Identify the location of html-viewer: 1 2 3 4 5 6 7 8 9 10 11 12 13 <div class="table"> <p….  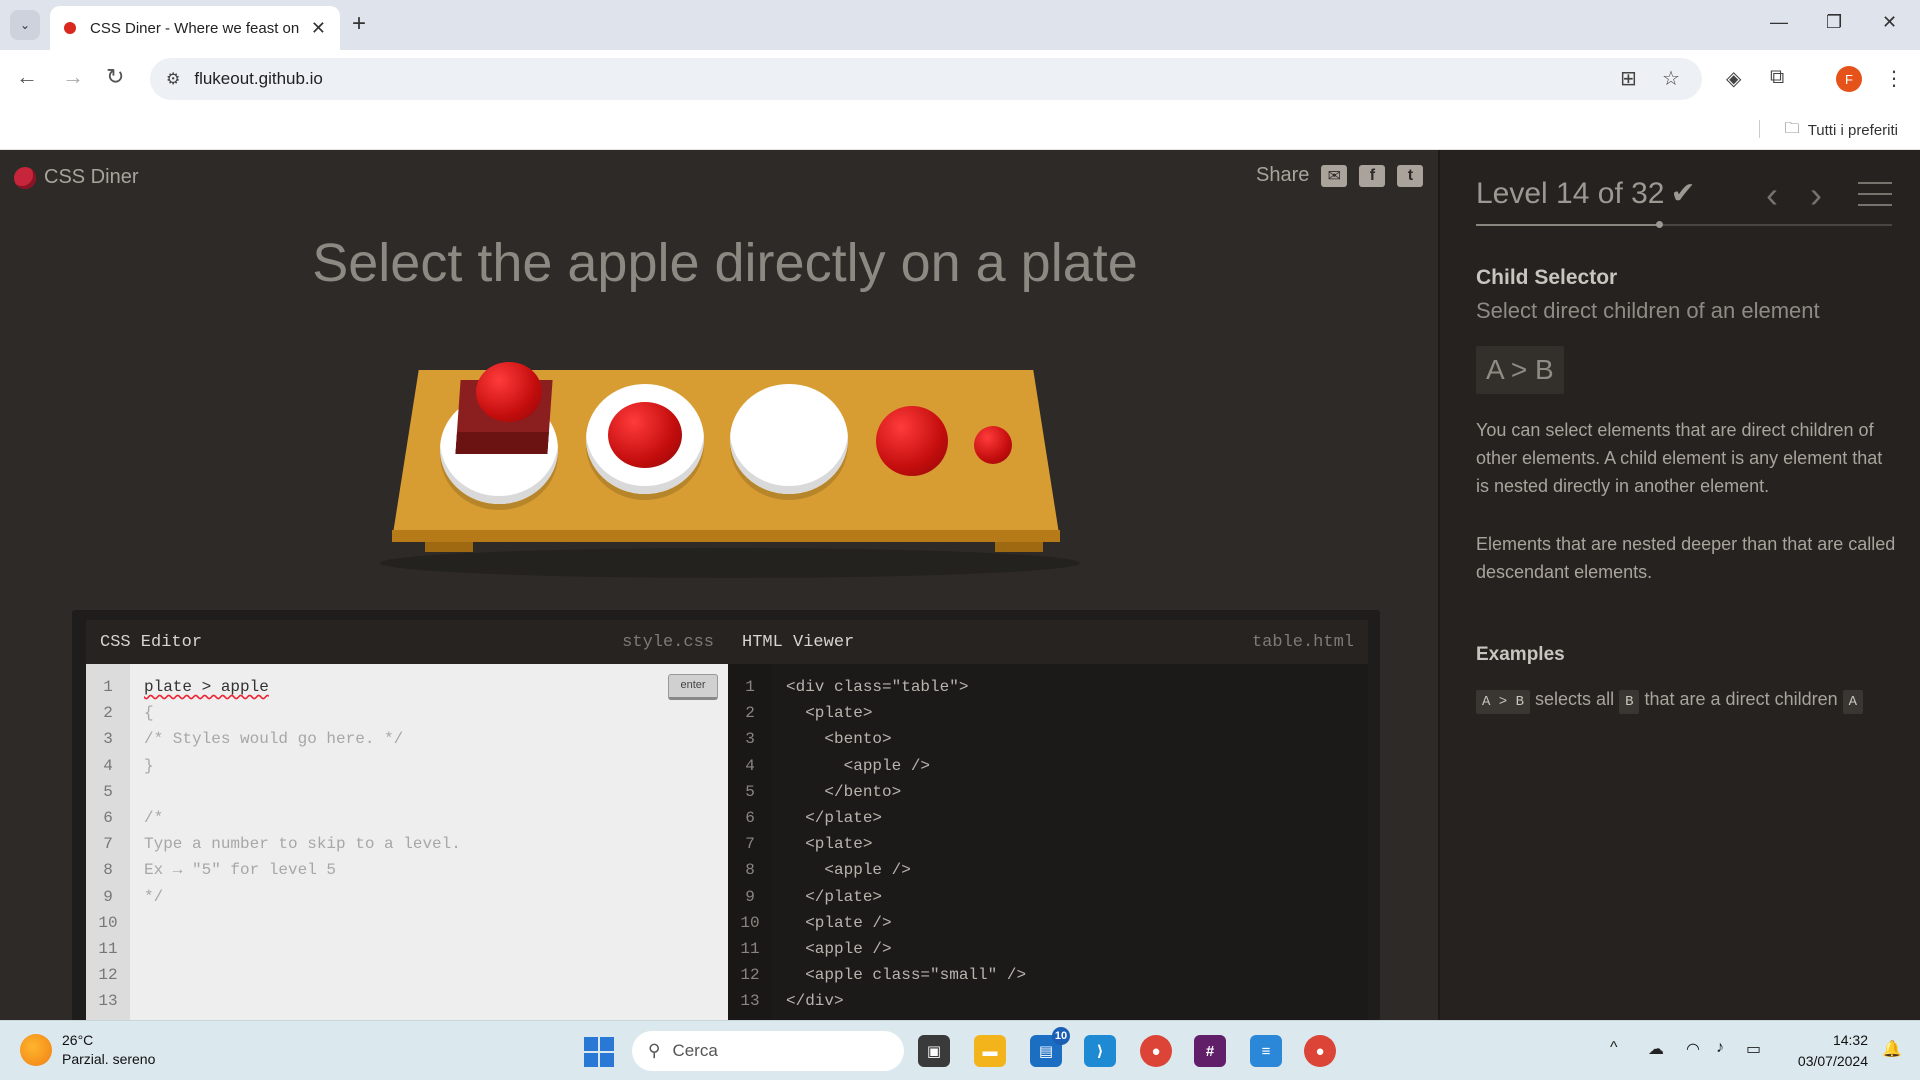
(1048, 847).